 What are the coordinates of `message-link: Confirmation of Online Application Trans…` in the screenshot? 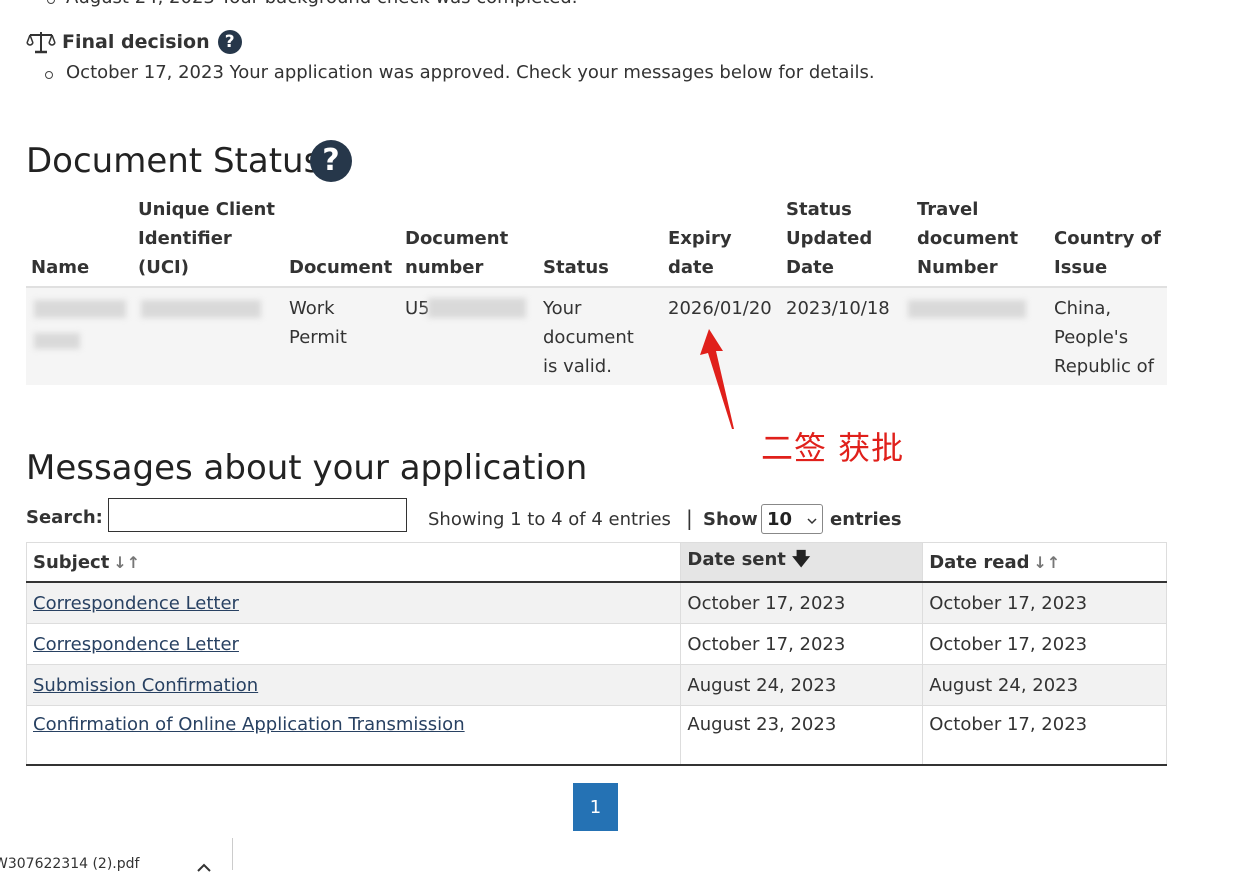 It's located at (249, 724).